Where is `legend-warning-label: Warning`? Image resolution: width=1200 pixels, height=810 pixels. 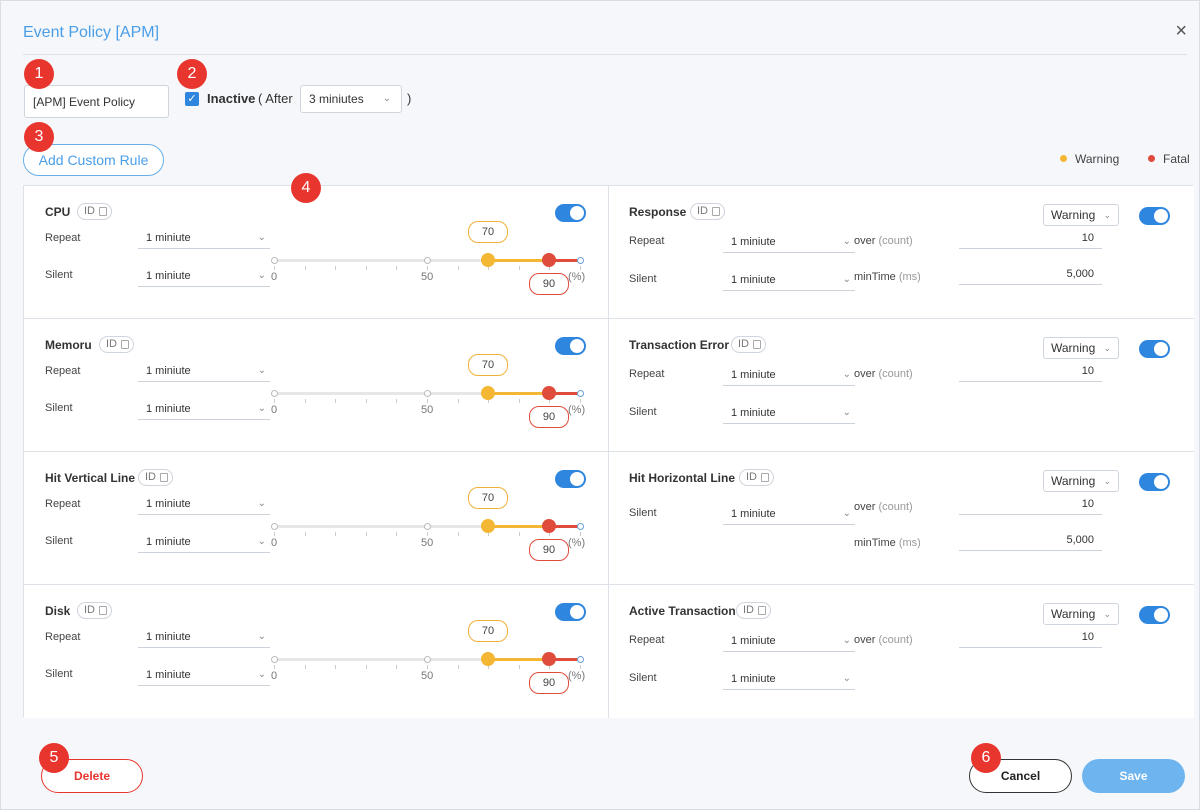
legend-warning-label: Warning is located at coordinates (1097, 159).